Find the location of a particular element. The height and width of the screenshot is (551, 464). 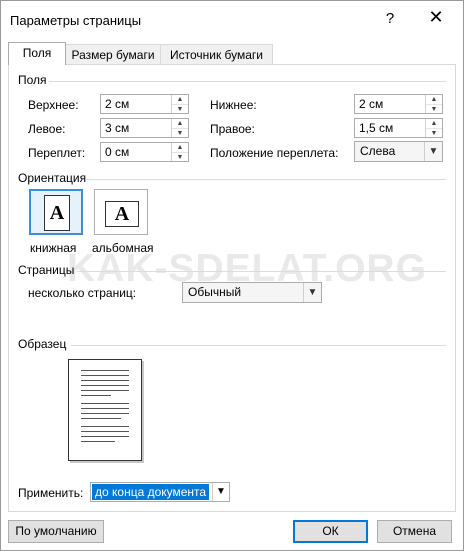

portrait-page-icon: A is located at coordinates (57, 213).